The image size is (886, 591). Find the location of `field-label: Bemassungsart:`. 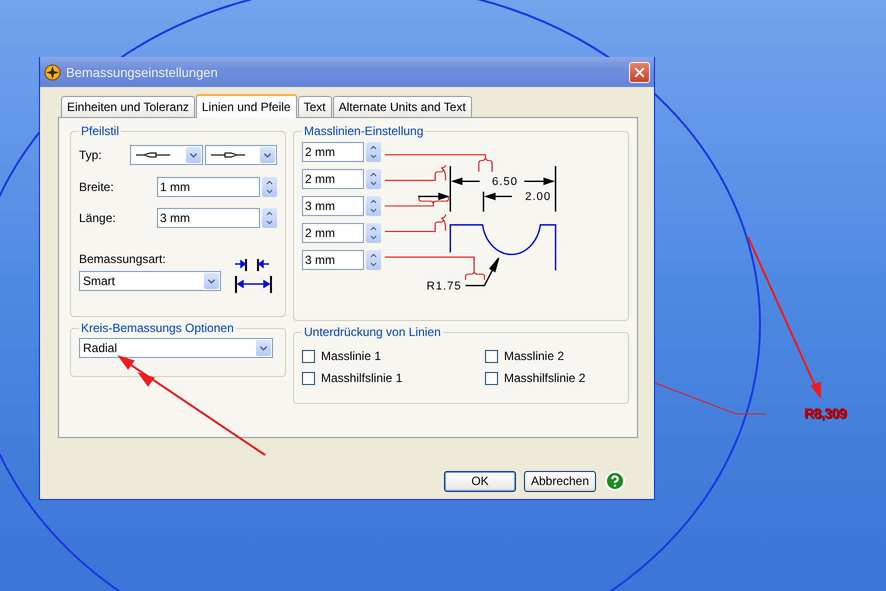

field-label: Bemassungsart: is located at coordinates (122, 259).